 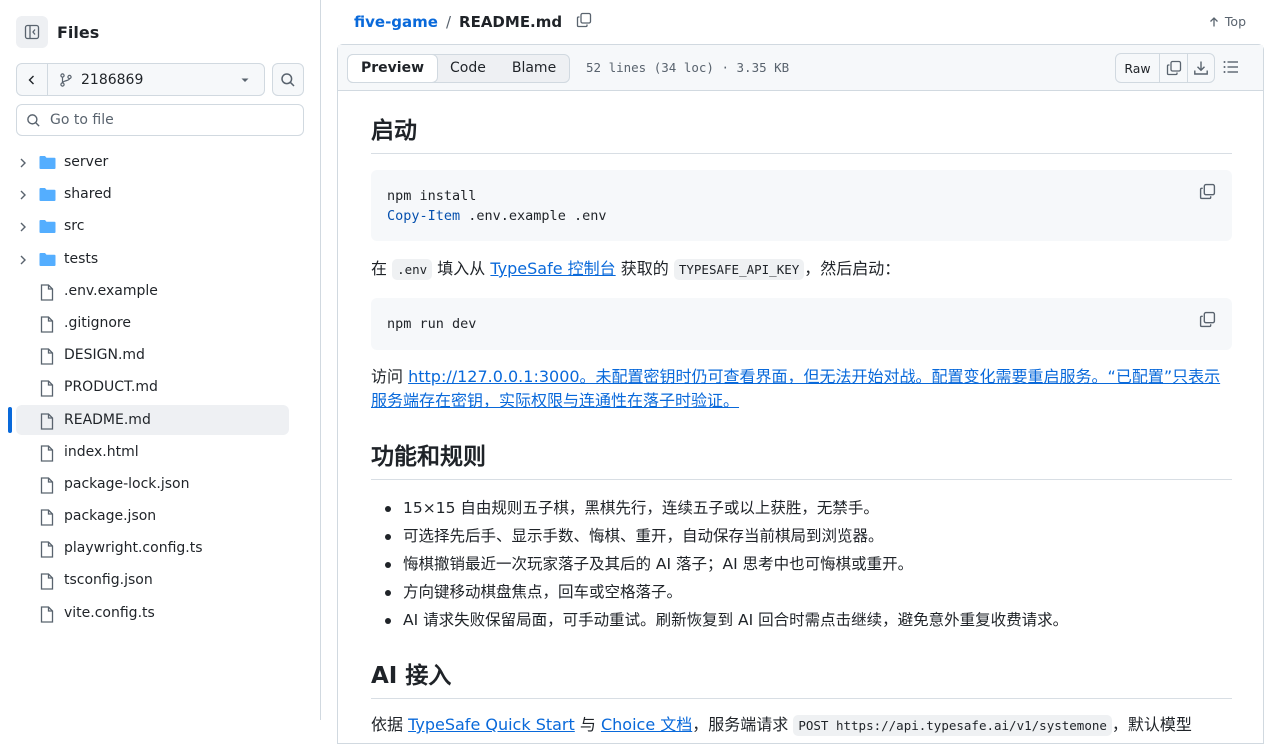 What do you see at coordinates (801, 324) in the screenshot?
I see `code-block-dev: npm run dev` at bounding box center [801, 324].